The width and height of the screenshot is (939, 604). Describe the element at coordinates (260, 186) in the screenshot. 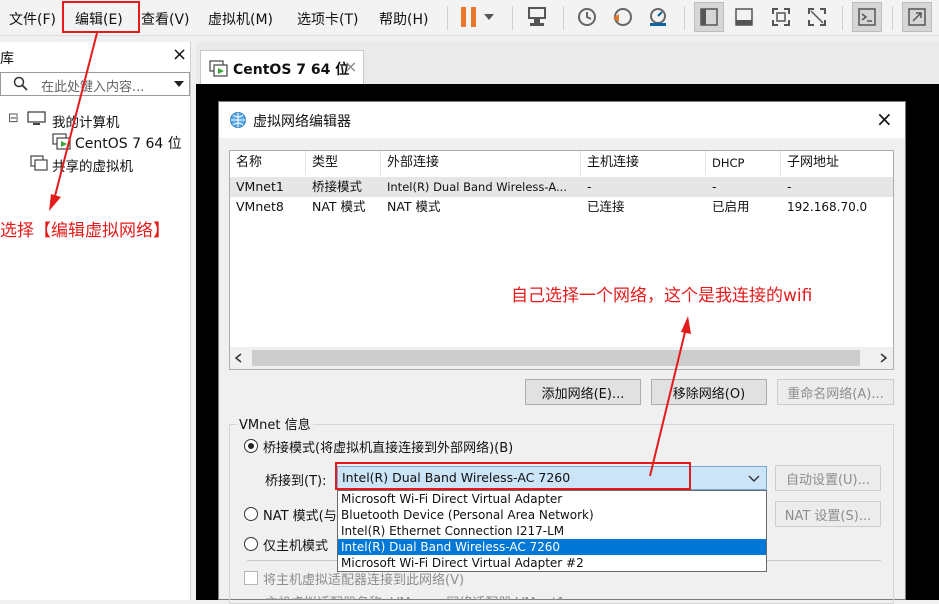

I see `cell-name: VMnet1` at that location.